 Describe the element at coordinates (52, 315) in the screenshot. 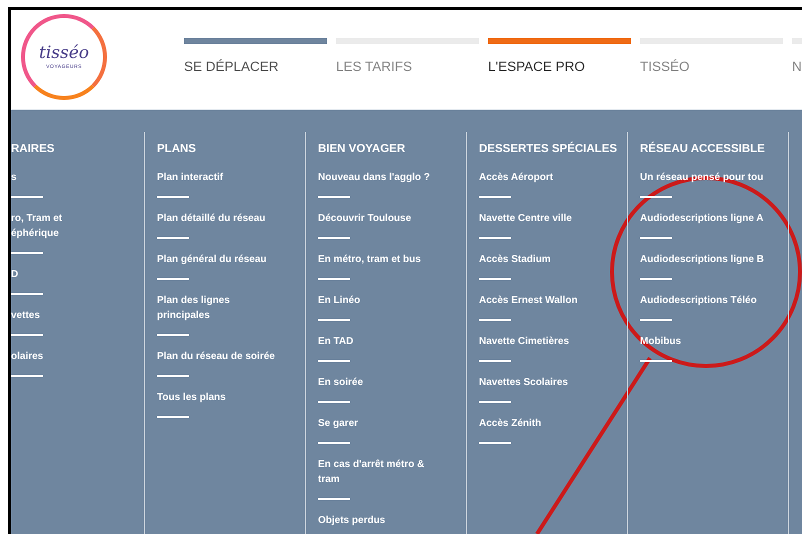

I see `menu-link: vettes` at that location.